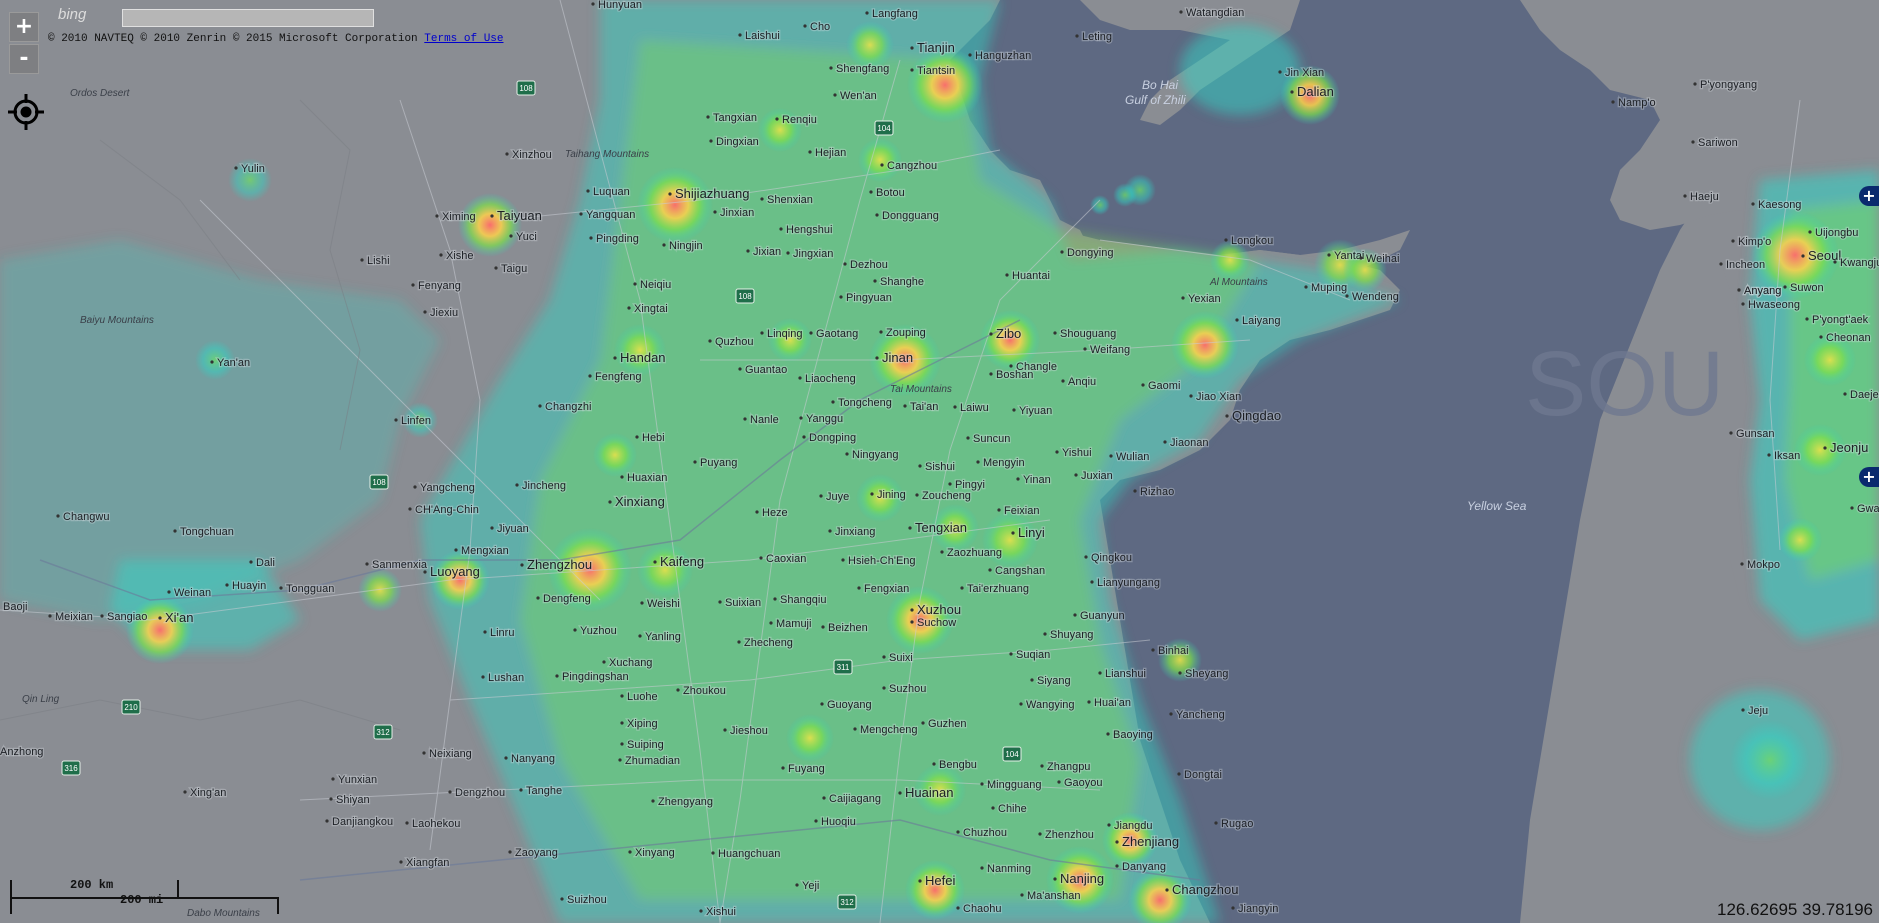  Describe the element at coordinates (712, 193) in the screenshot. I see `city-label: Shijiazhuang` at that location.